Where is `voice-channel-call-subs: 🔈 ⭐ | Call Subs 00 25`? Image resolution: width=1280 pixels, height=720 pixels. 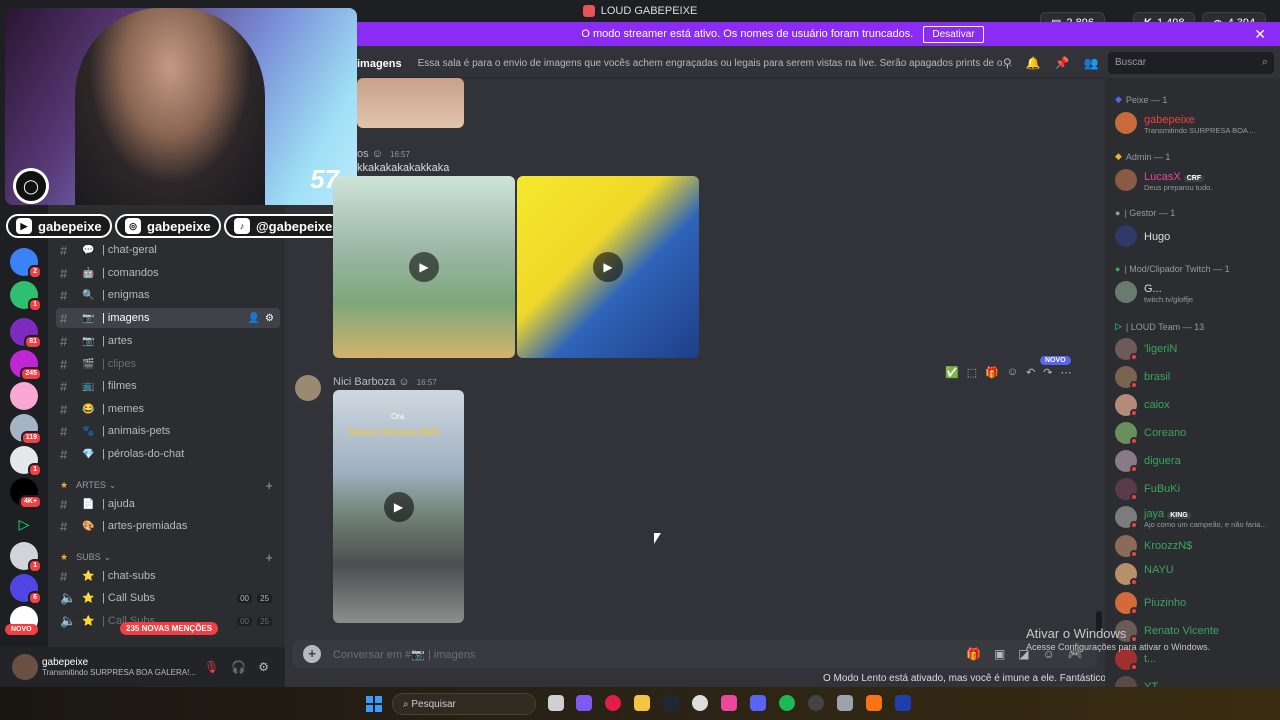
voice-channel-call-subs: 🔈 ⭐ | Call Subs 00 25 is located at coordinates (166, 598).